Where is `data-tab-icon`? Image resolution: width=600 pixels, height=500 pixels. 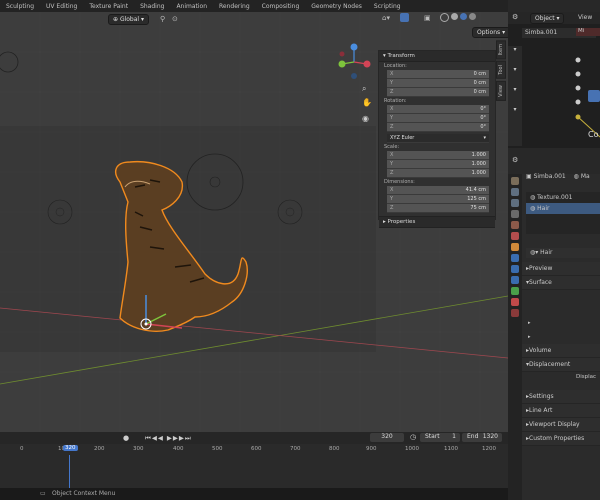
data-tab-icon is located at coordinates (515, 291).